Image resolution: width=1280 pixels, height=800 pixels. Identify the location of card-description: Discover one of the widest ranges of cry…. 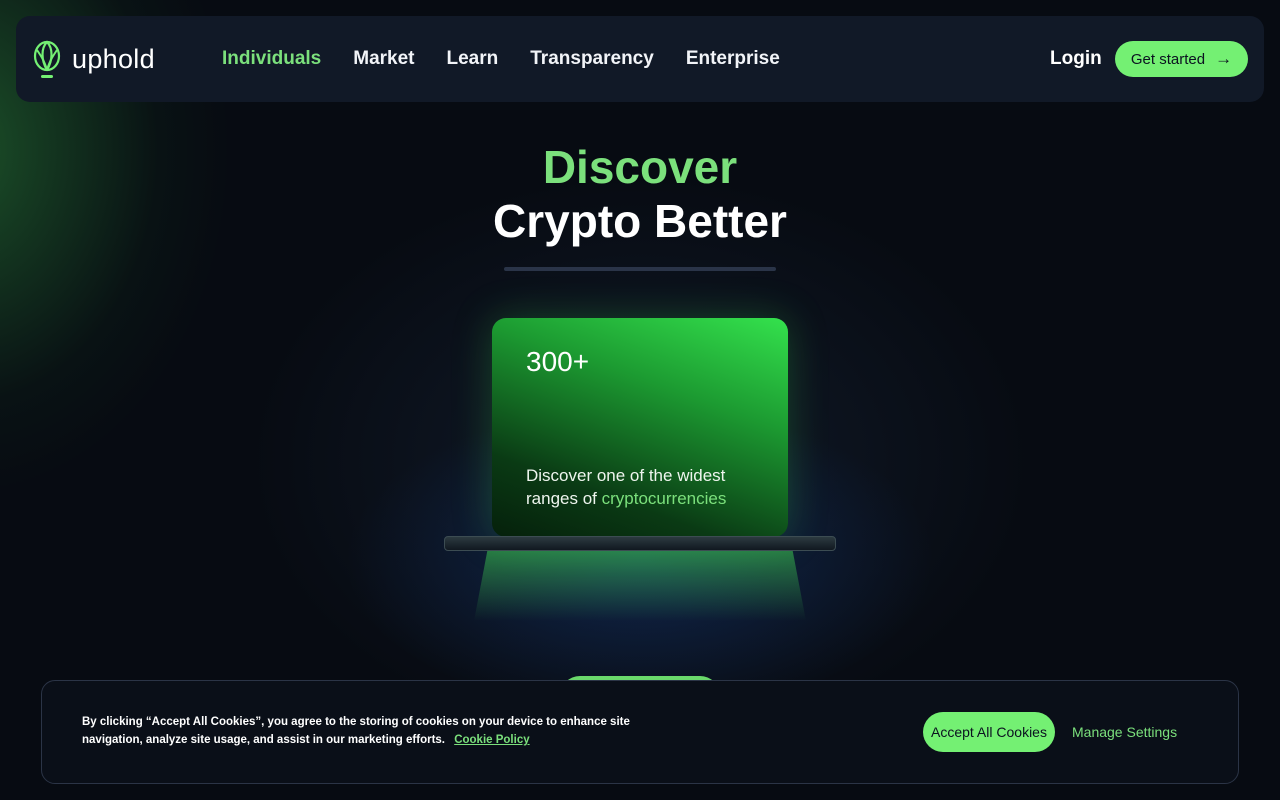
(651, 487).